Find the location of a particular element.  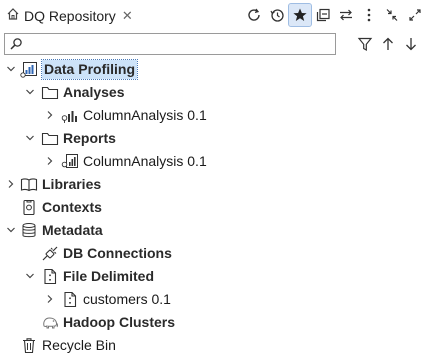

hadoop-elephant-icon is located at coordinates (50, 322).